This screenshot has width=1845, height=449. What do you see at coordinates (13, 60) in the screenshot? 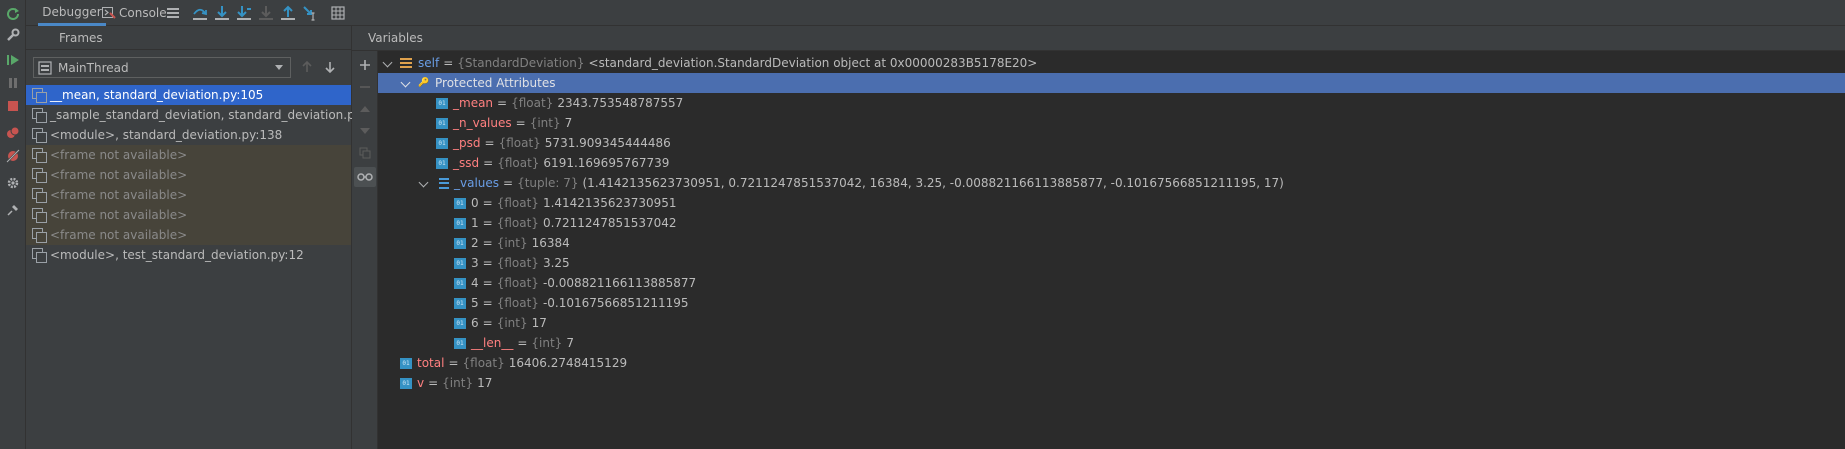
I see `resume-icon` at bounding box center [13, 60].